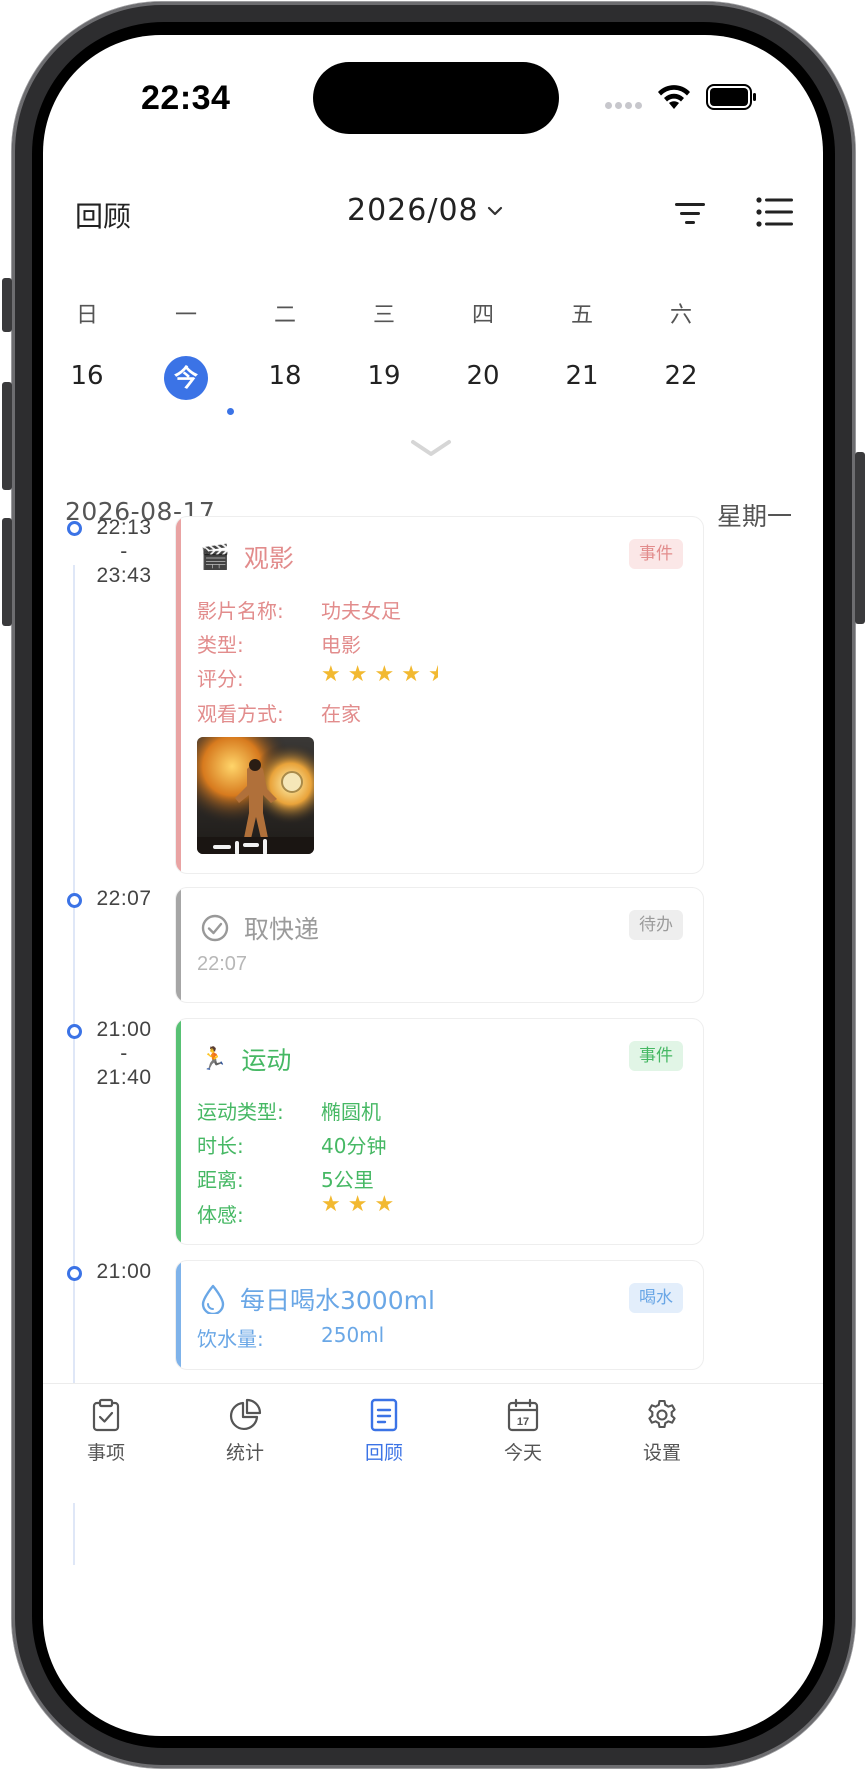  I want to click on entry-time: 22:07, so click(124, 899).